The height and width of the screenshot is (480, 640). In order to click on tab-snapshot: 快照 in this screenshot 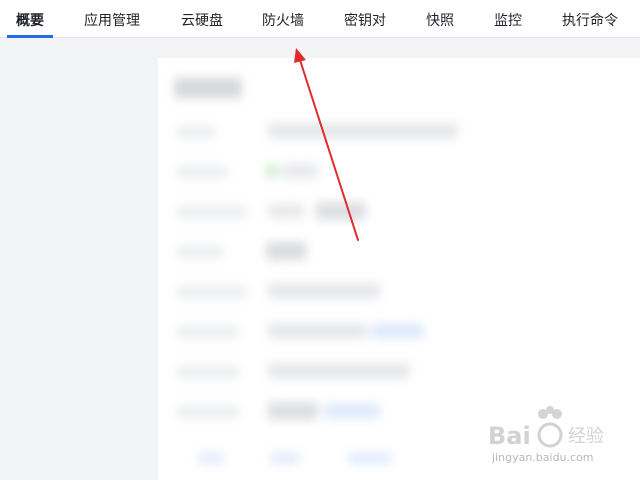, I will do `click(440, 19)`.